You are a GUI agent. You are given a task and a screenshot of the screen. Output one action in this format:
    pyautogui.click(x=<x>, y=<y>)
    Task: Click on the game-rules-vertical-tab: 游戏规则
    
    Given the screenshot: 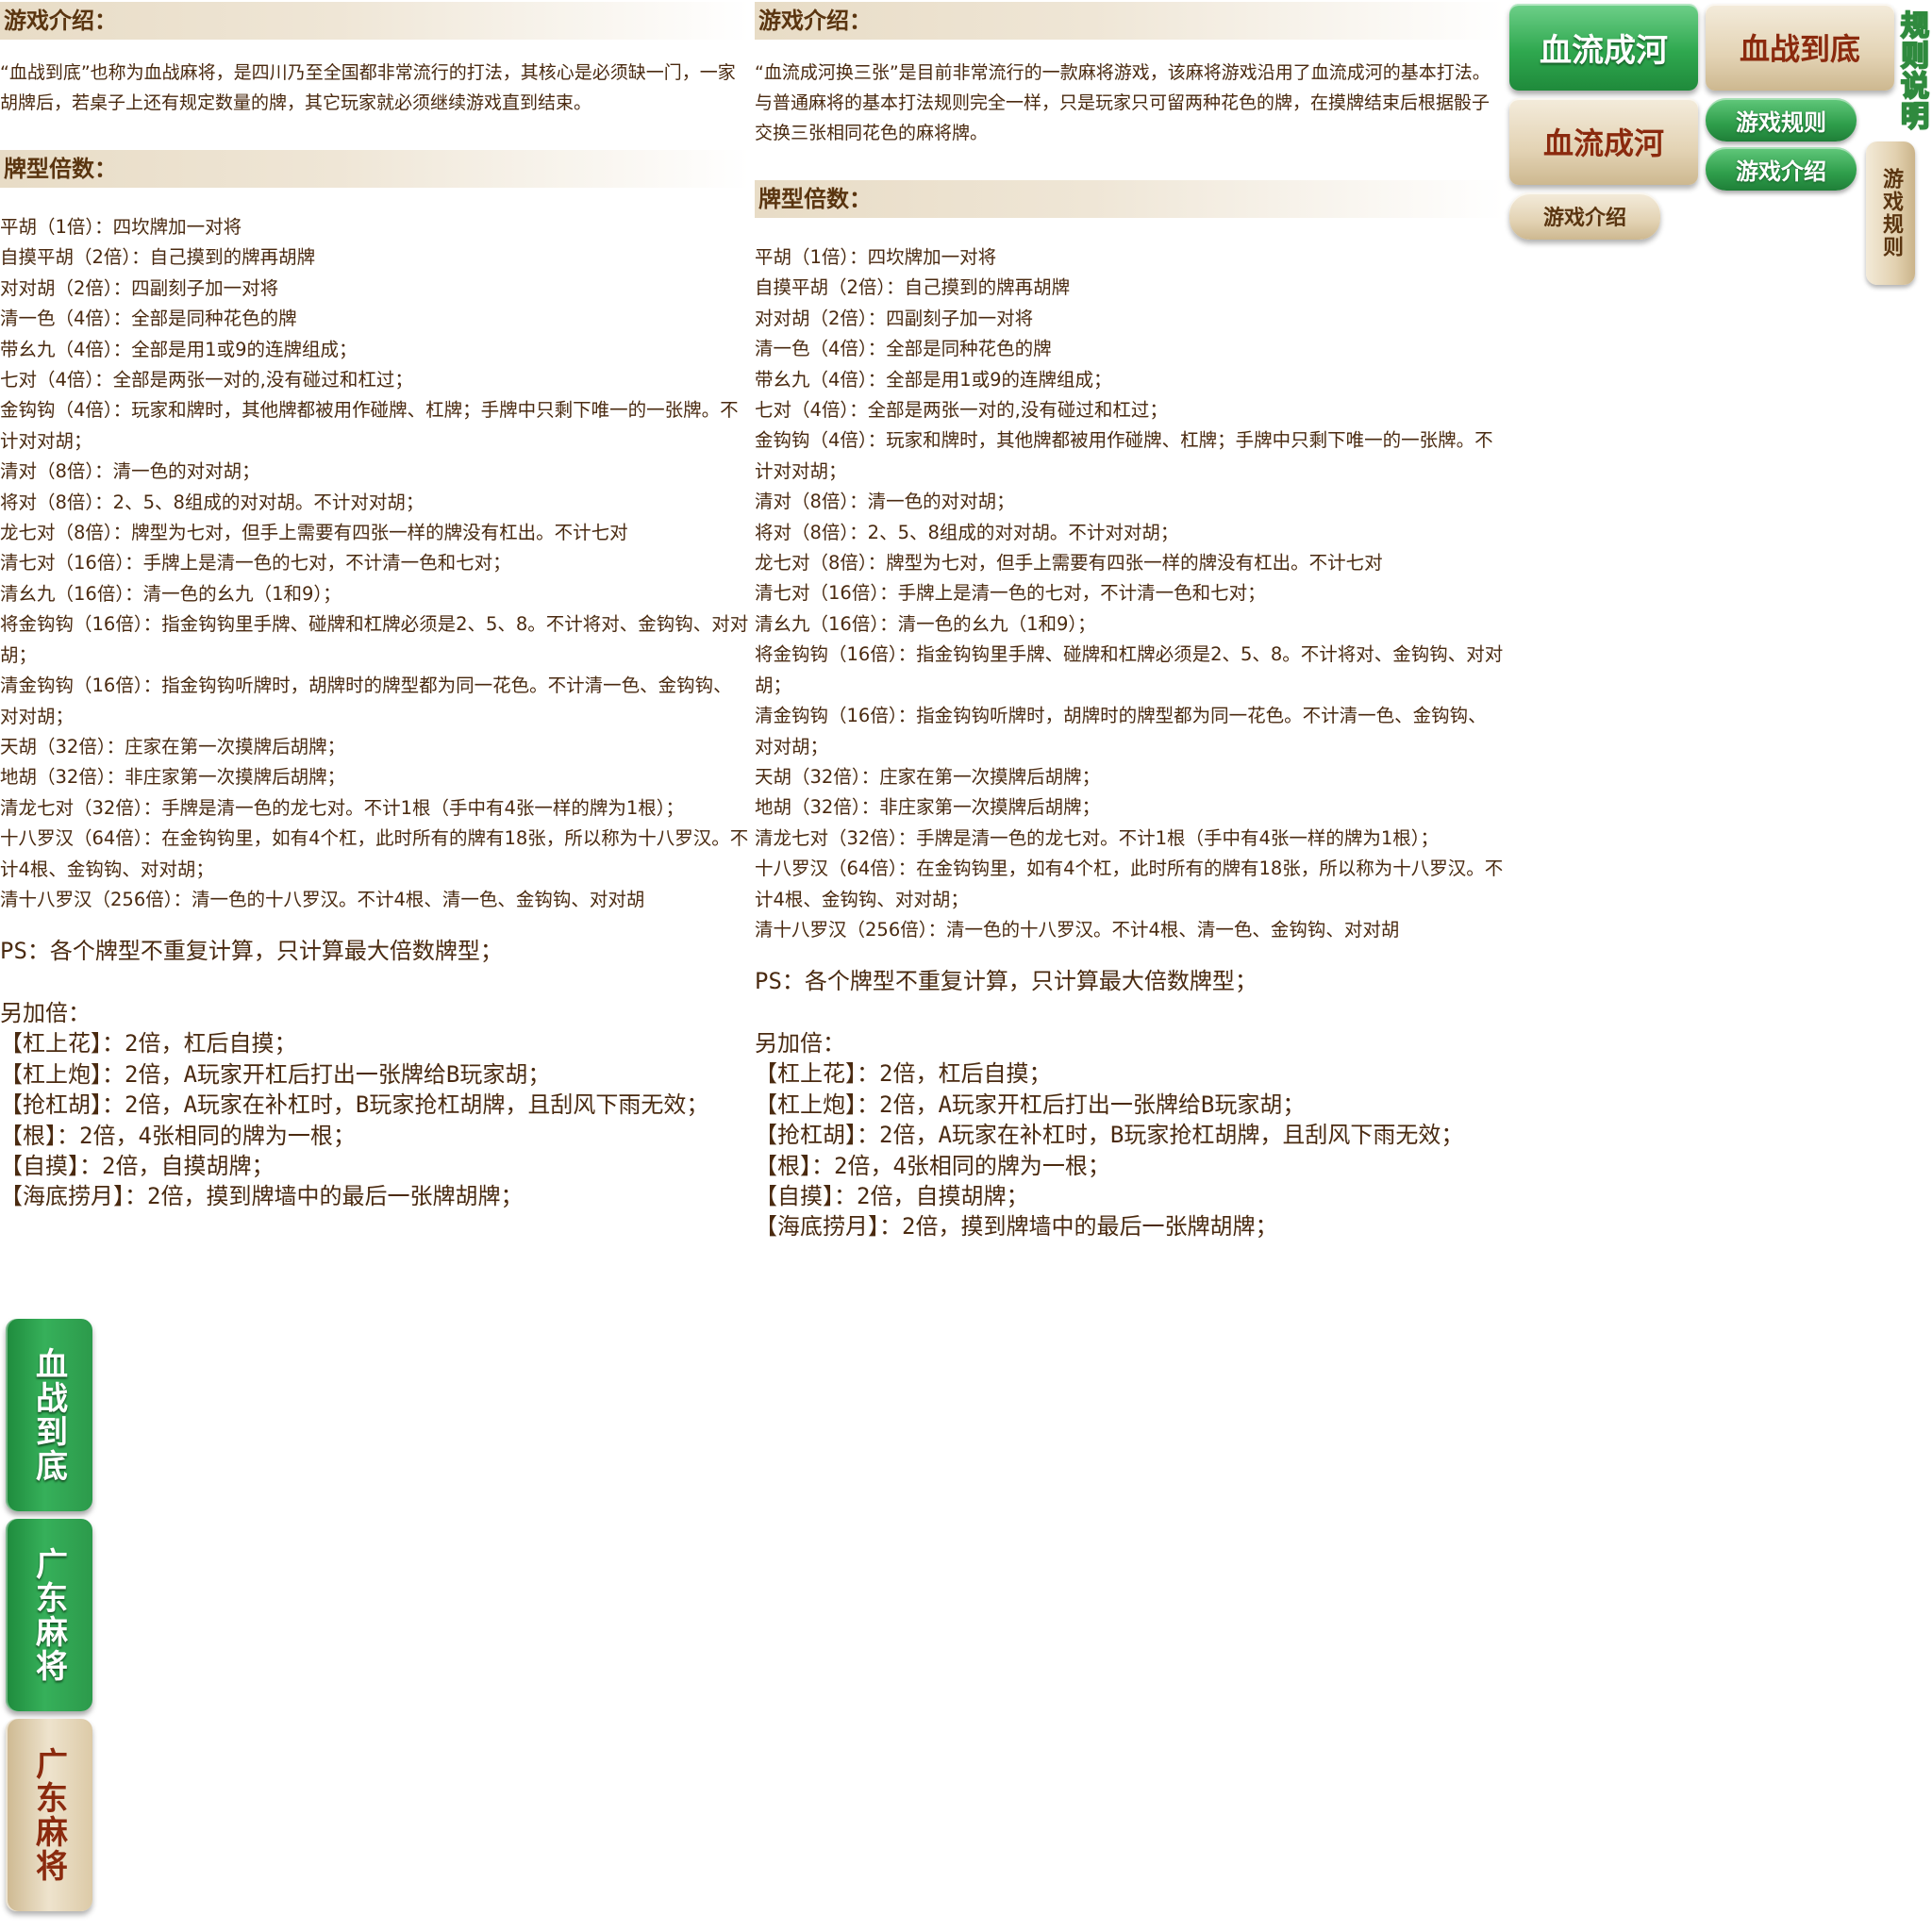 What is the action you would take?
    pyautogui.click(x=1890, y=213)
    